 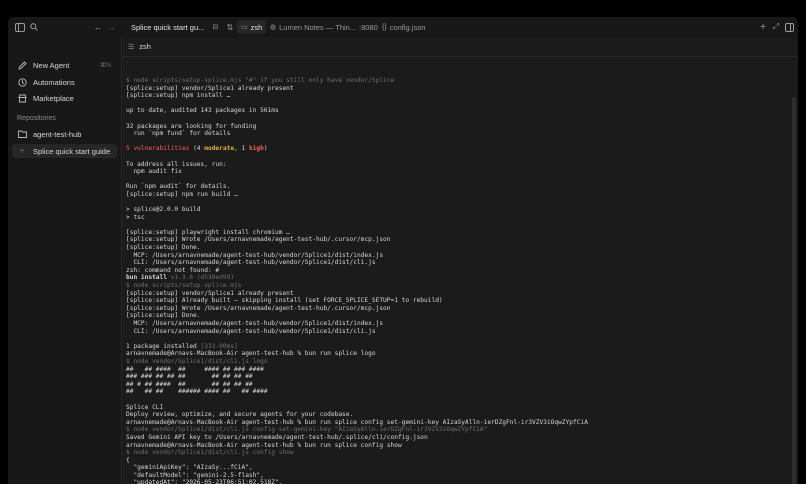 I want to click on repo-item-agent-test-hub: agent-test-hub, so click(x=64, y=134).